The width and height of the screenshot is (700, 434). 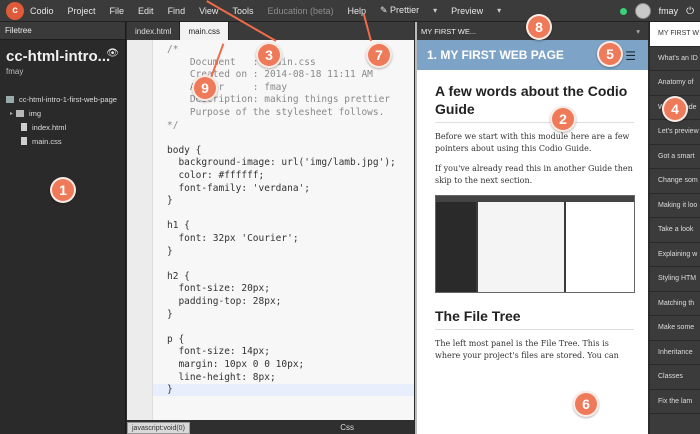 I want to click on project-owner: fmay, so click(x=15, y=71).